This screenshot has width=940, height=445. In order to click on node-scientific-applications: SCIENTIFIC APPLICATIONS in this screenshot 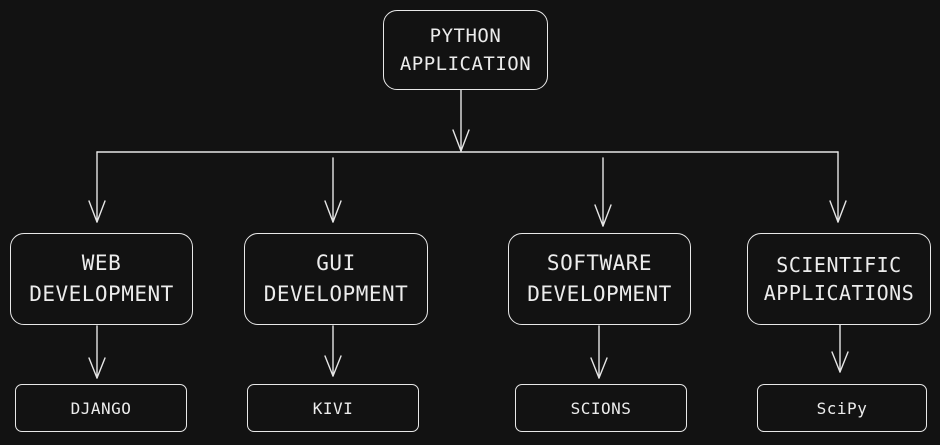, I will do `click(839, 279)`.